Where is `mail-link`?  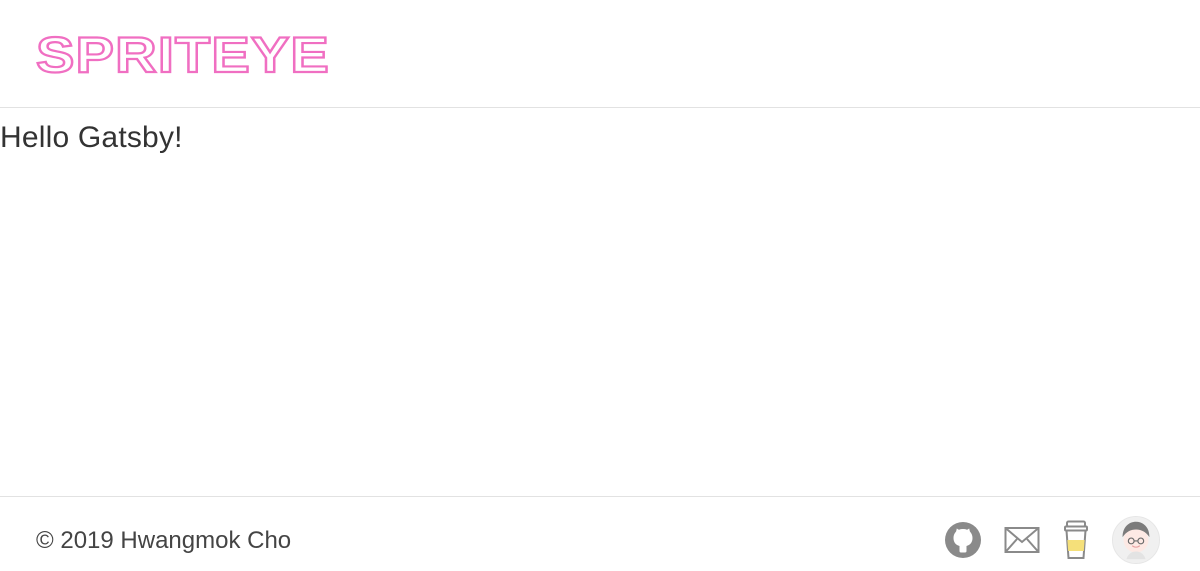 mail-link is located at coordinates (1022, 540).